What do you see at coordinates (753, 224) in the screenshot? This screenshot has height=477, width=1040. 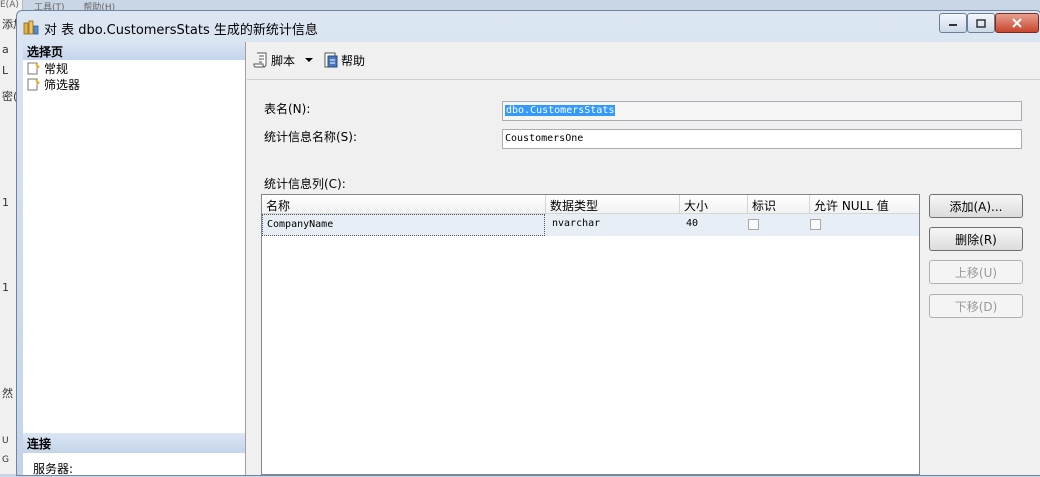 I see `identity-checkbox` at bounding box center [753, 224].